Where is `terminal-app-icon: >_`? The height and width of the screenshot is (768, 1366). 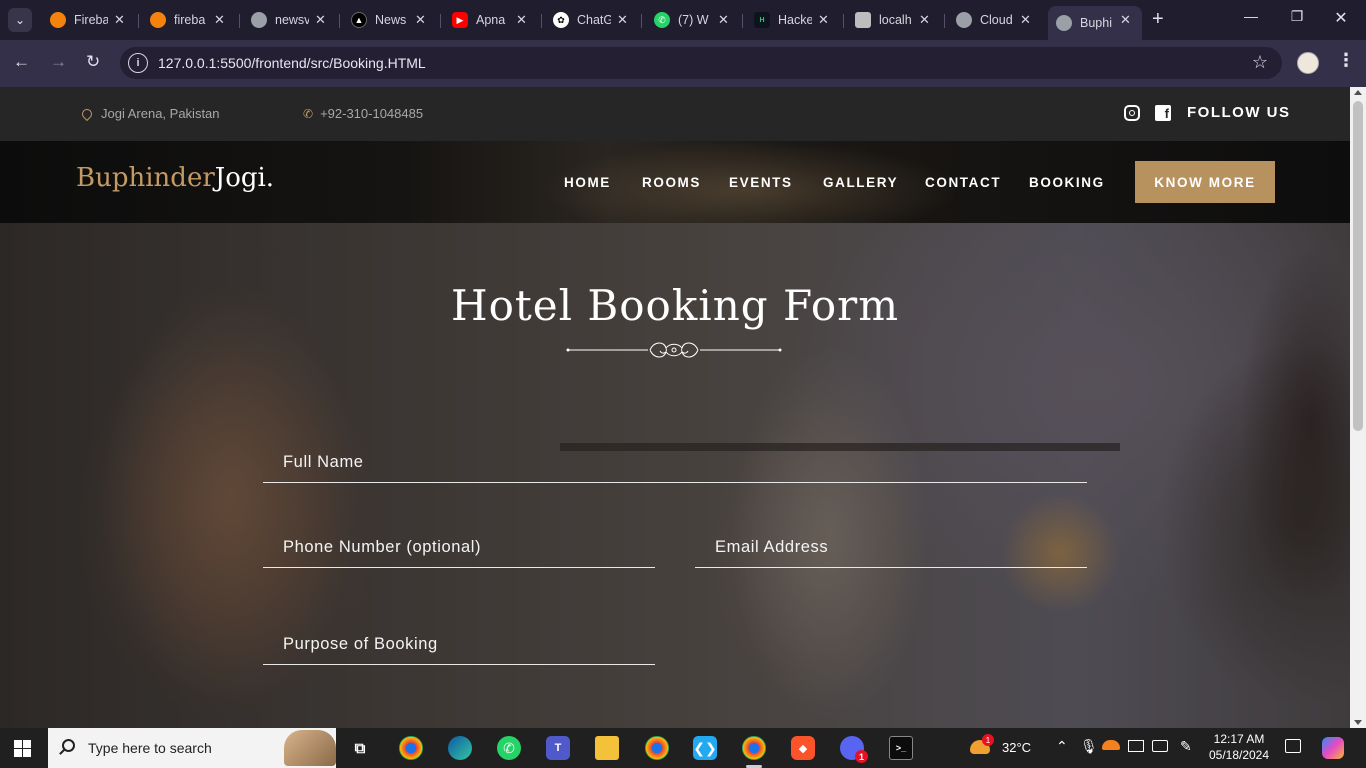
terminal-app-icon: >_ is located at coordinates (901, 748).